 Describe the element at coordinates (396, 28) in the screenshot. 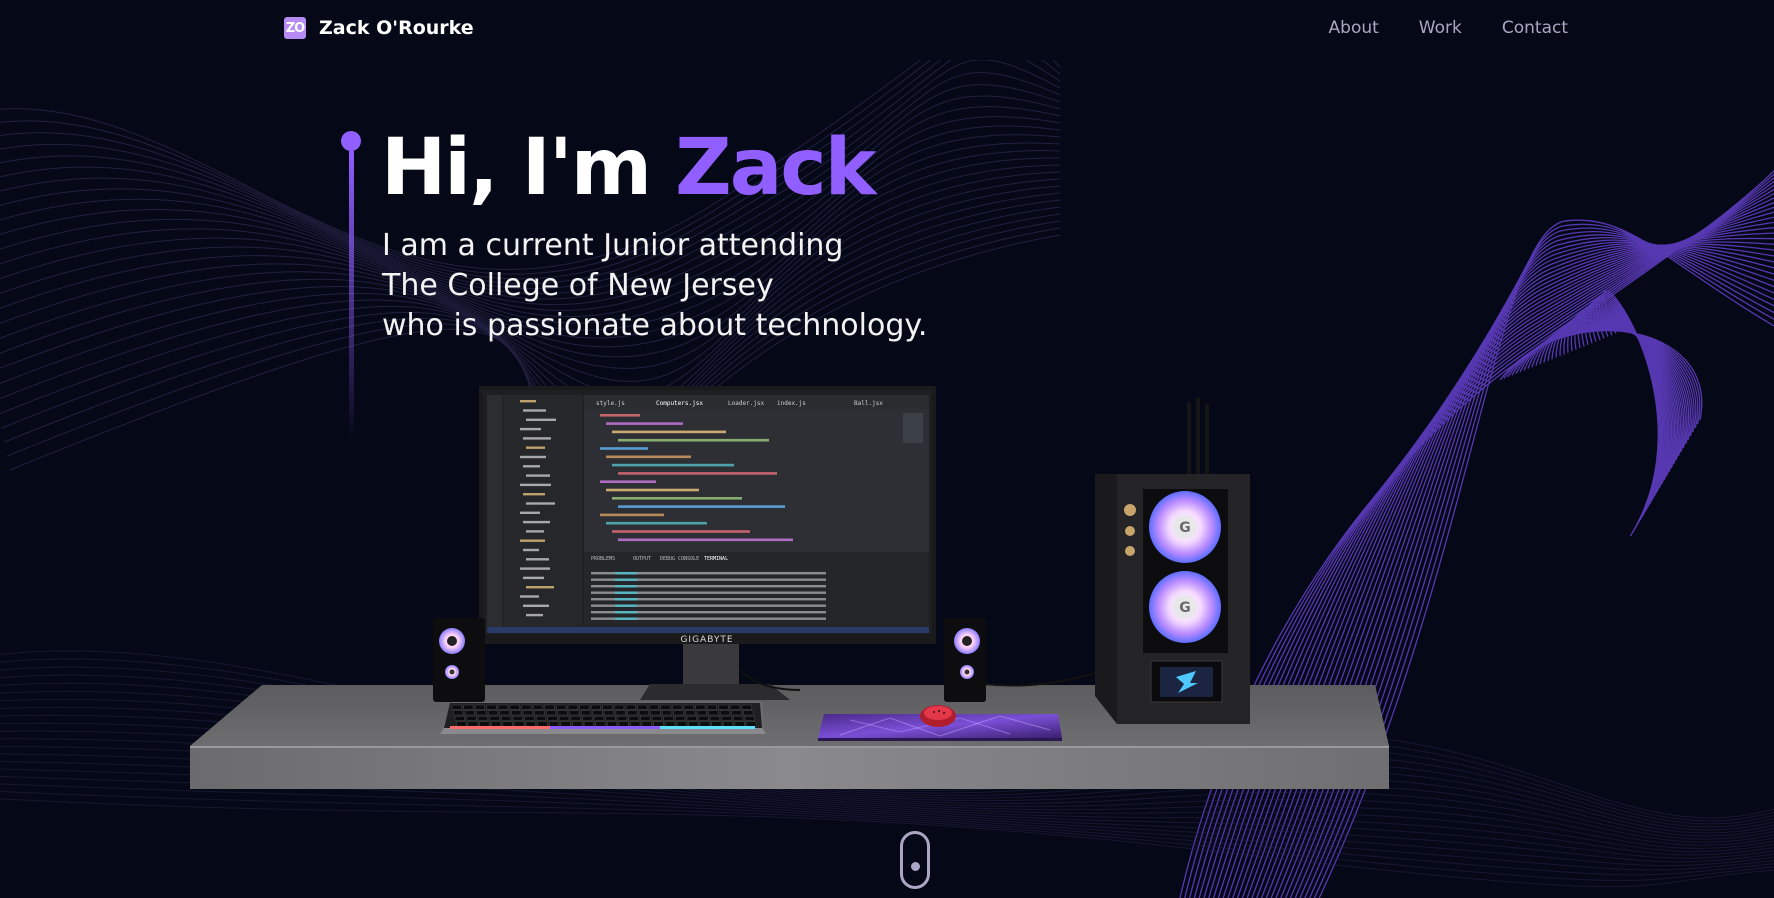

I see `brand-name: Zack O'Rourke` at that location.